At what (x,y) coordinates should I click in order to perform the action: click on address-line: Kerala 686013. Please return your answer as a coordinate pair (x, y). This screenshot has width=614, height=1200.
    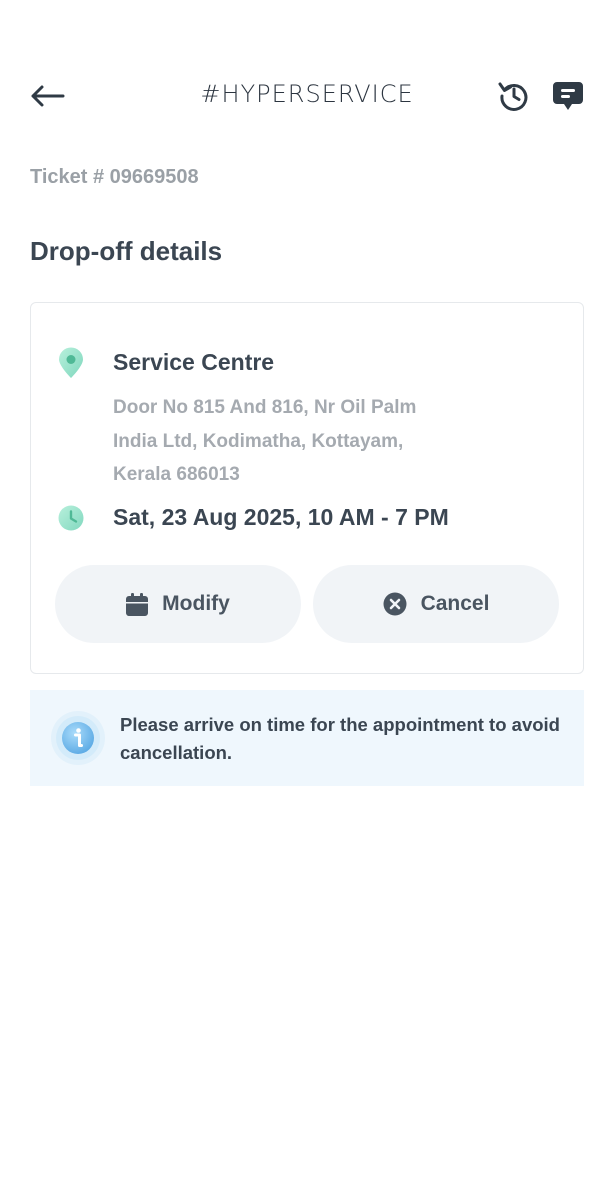
    Looking at the image, I should click on (176, 474).